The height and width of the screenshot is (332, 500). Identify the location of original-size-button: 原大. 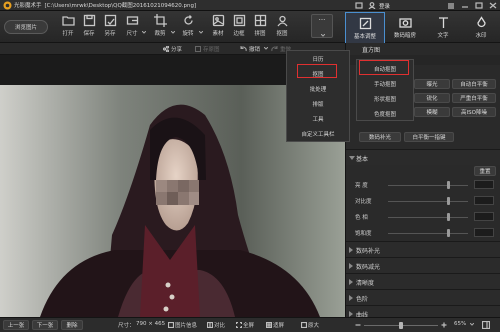
(313, 325).